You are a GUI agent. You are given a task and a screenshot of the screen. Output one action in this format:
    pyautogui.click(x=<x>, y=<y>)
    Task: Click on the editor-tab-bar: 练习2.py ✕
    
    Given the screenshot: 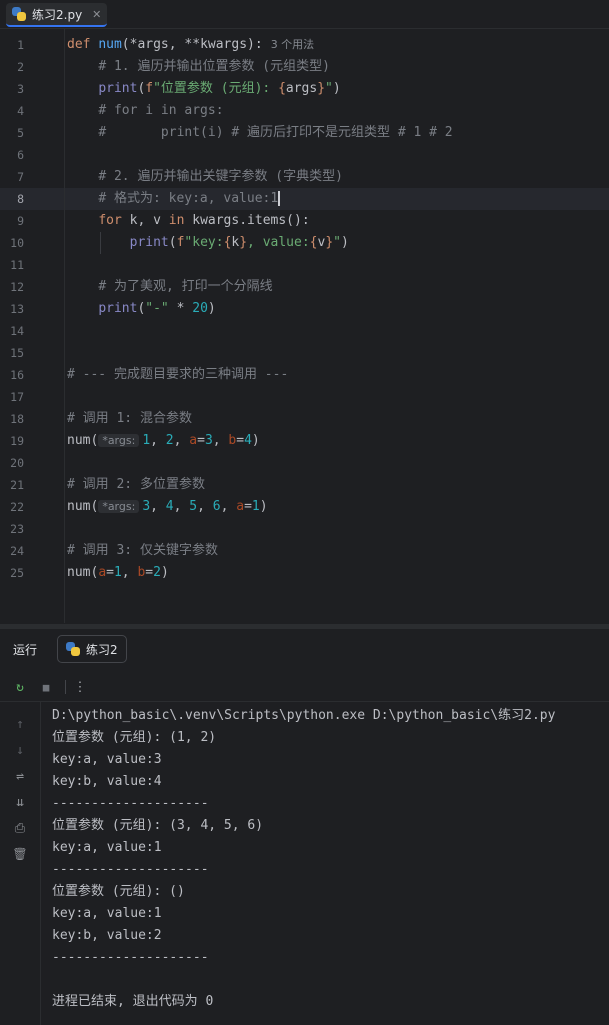 What is the action you would take?
    pyautogui.click(x=304, y=14)
    